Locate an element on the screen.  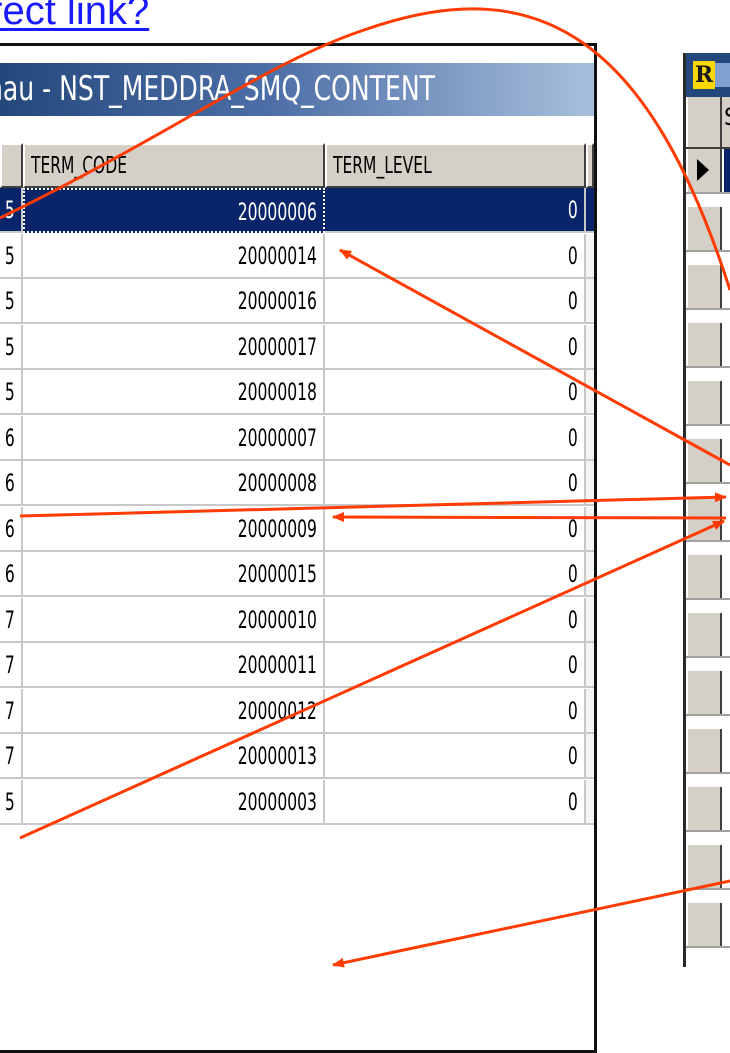
table-row: 5 20000017 0 is located at coordinates (297, 347).